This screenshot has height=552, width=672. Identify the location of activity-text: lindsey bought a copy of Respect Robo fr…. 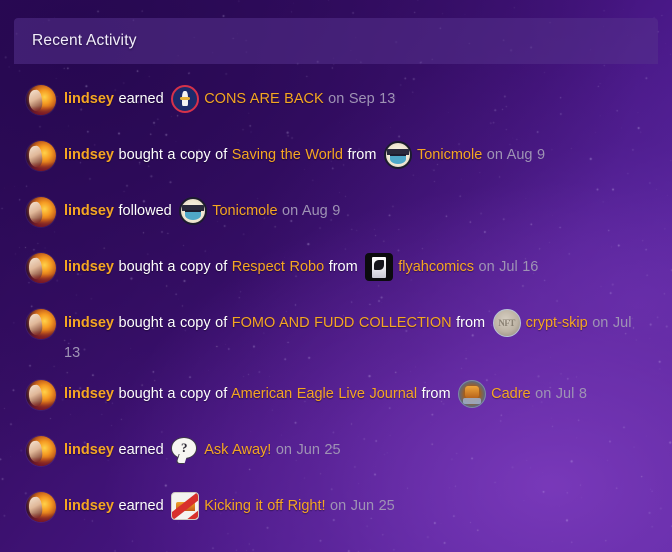
(357, 267).